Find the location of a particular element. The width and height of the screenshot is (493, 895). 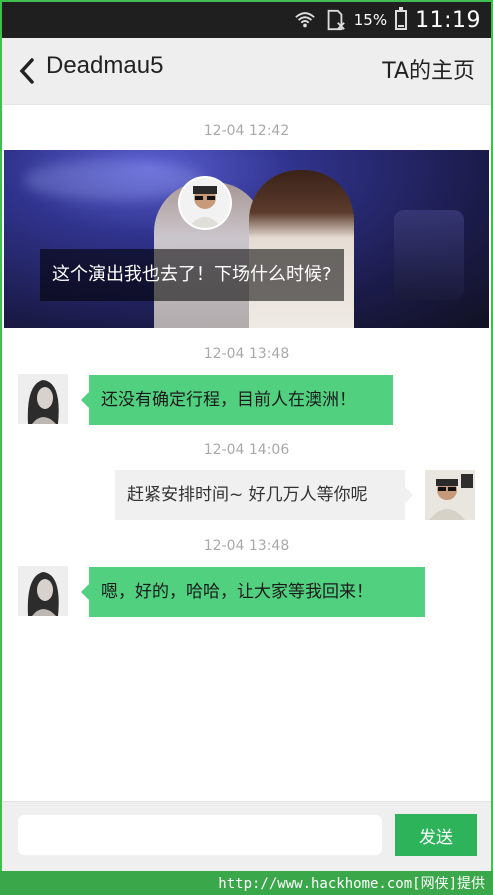

chevron-left-icon is located at coordinates (28, 71).